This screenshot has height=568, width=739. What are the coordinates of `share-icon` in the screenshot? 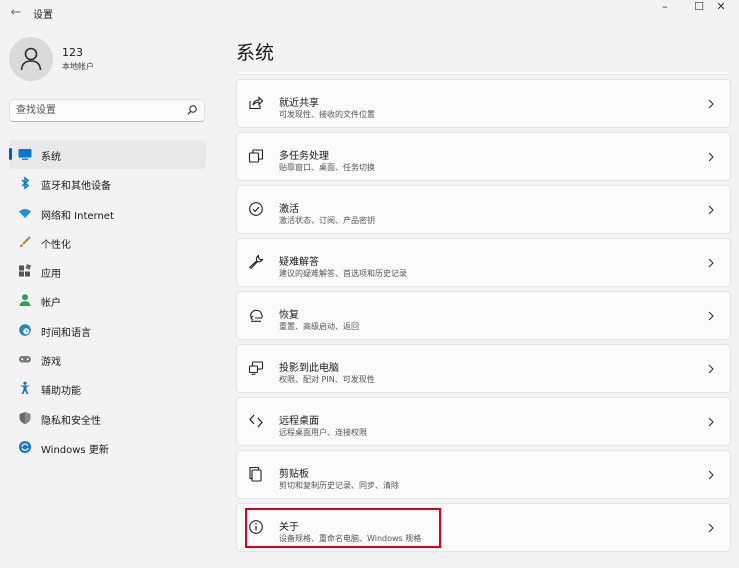 It's located at (256, 103).